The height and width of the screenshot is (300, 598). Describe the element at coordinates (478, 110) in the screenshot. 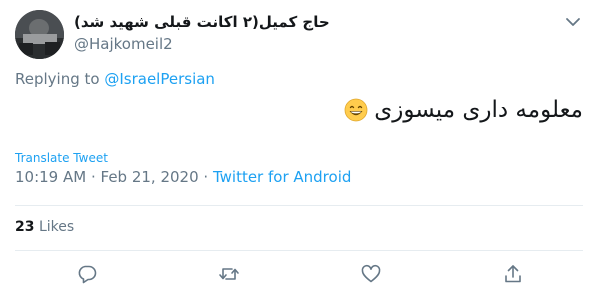

I see `tweet-body: معلومه داری میسوزی` at that location.